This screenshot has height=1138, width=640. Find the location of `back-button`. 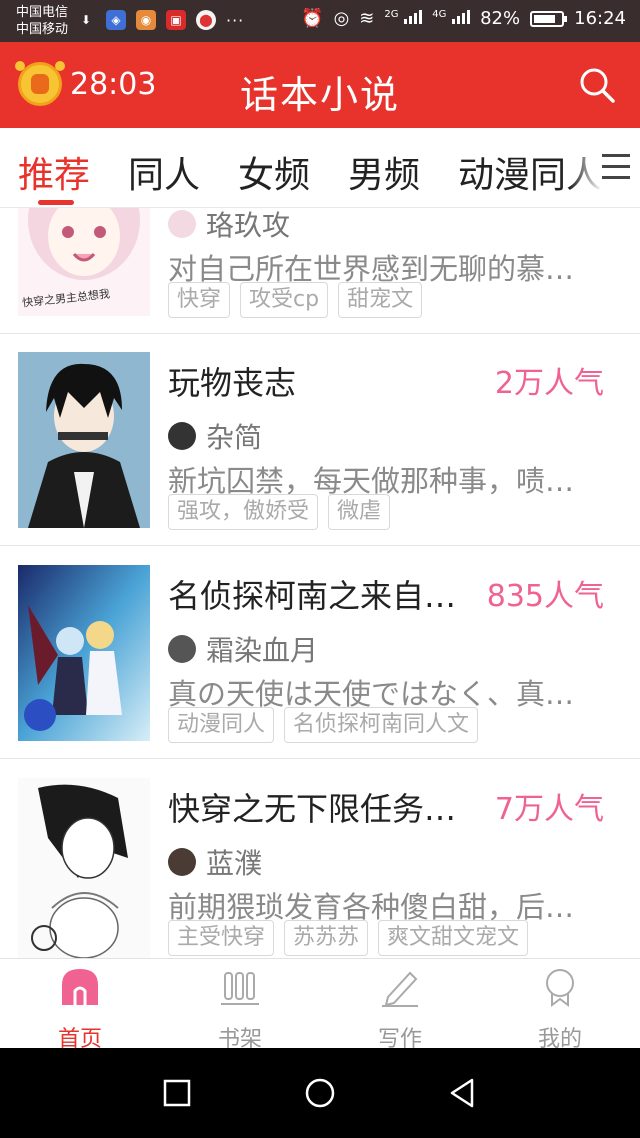

back-button is located at coordinates (463, 1093).